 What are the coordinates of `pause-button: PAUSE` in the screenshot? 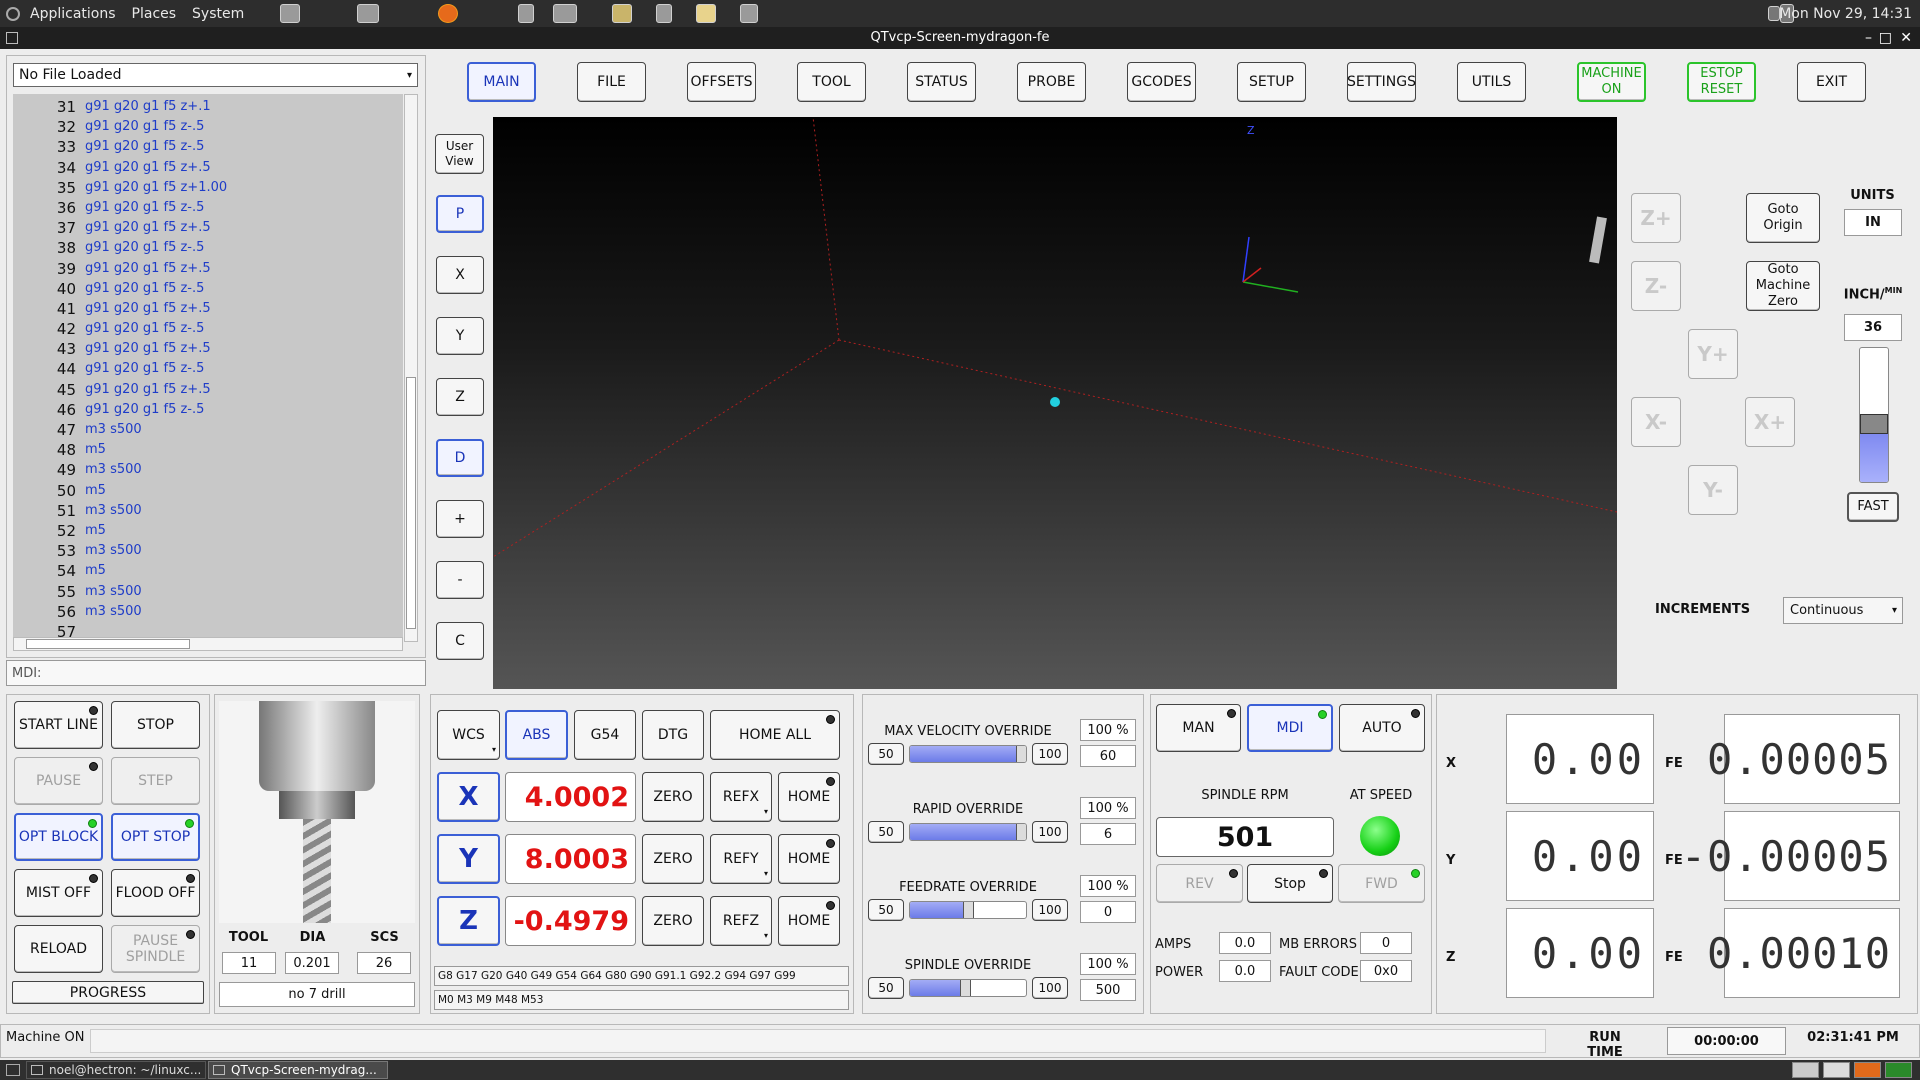 It's located at (58, 781).